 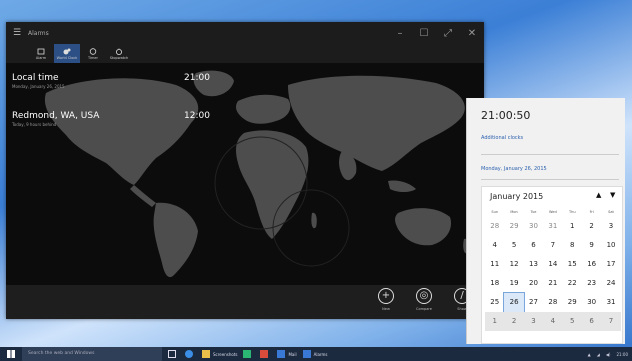 I want to click on clock-time: 12:00, so click(x=197, y=116).